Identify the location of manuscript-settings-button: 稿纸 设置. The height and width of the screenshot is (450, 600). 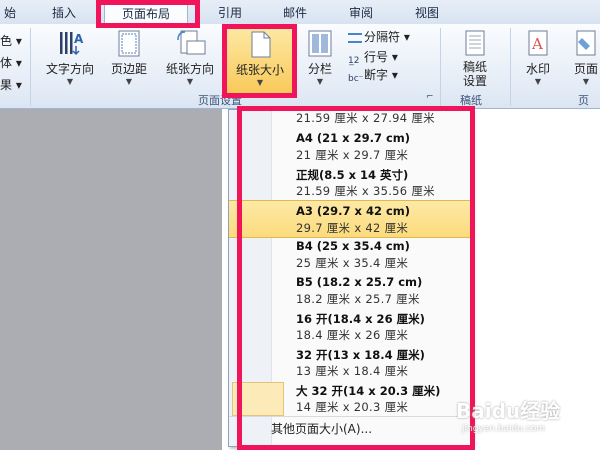
(475, 58).